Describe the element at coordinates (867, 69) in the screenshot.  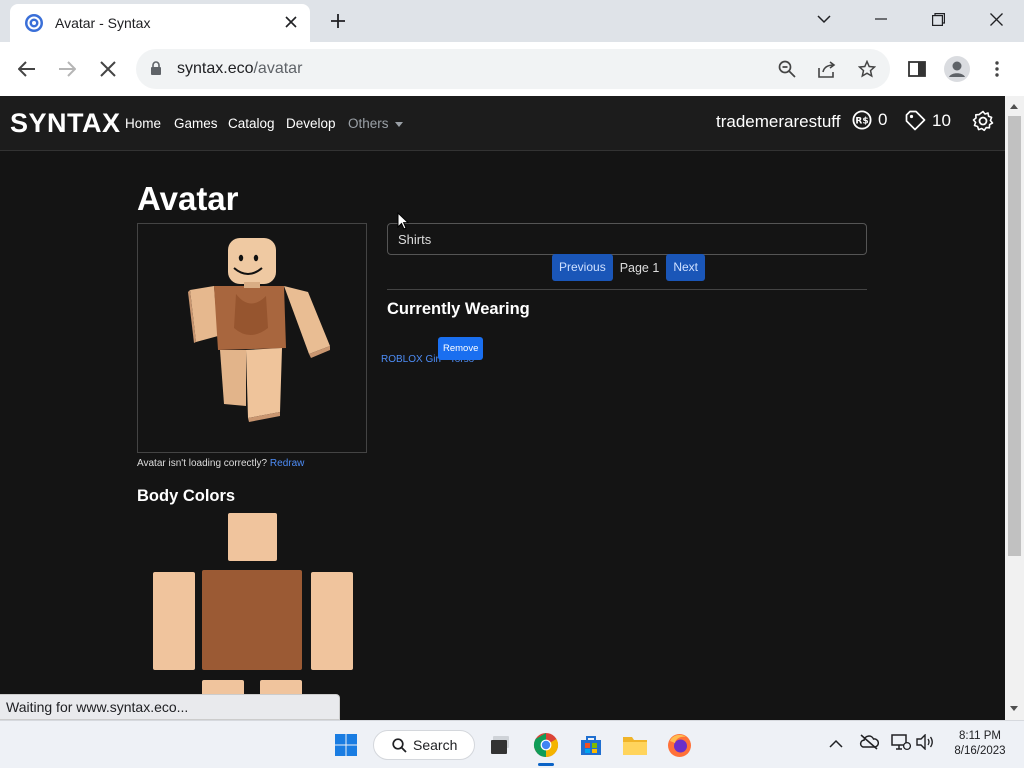
I see `bookmark-star-icon` at that location.